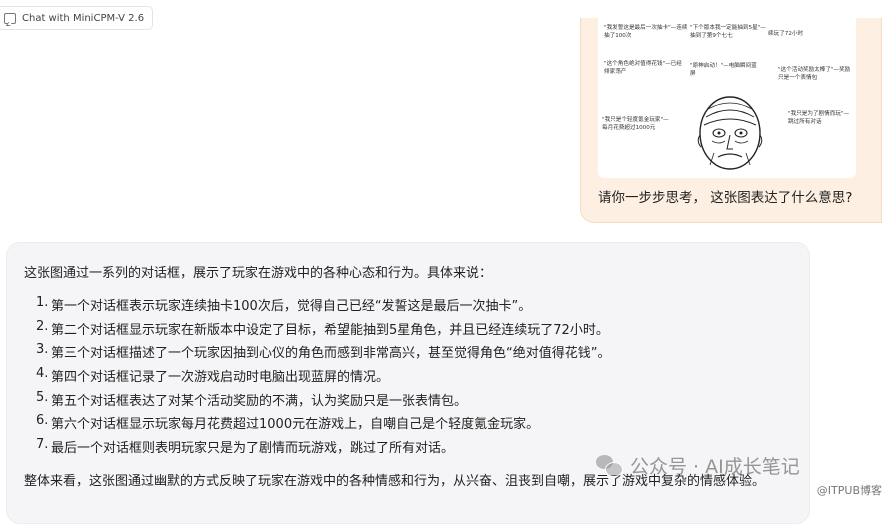  Describe the element at coordinates (730, 133) in the screenshot. I see `wojak-face-drawing` at that location.